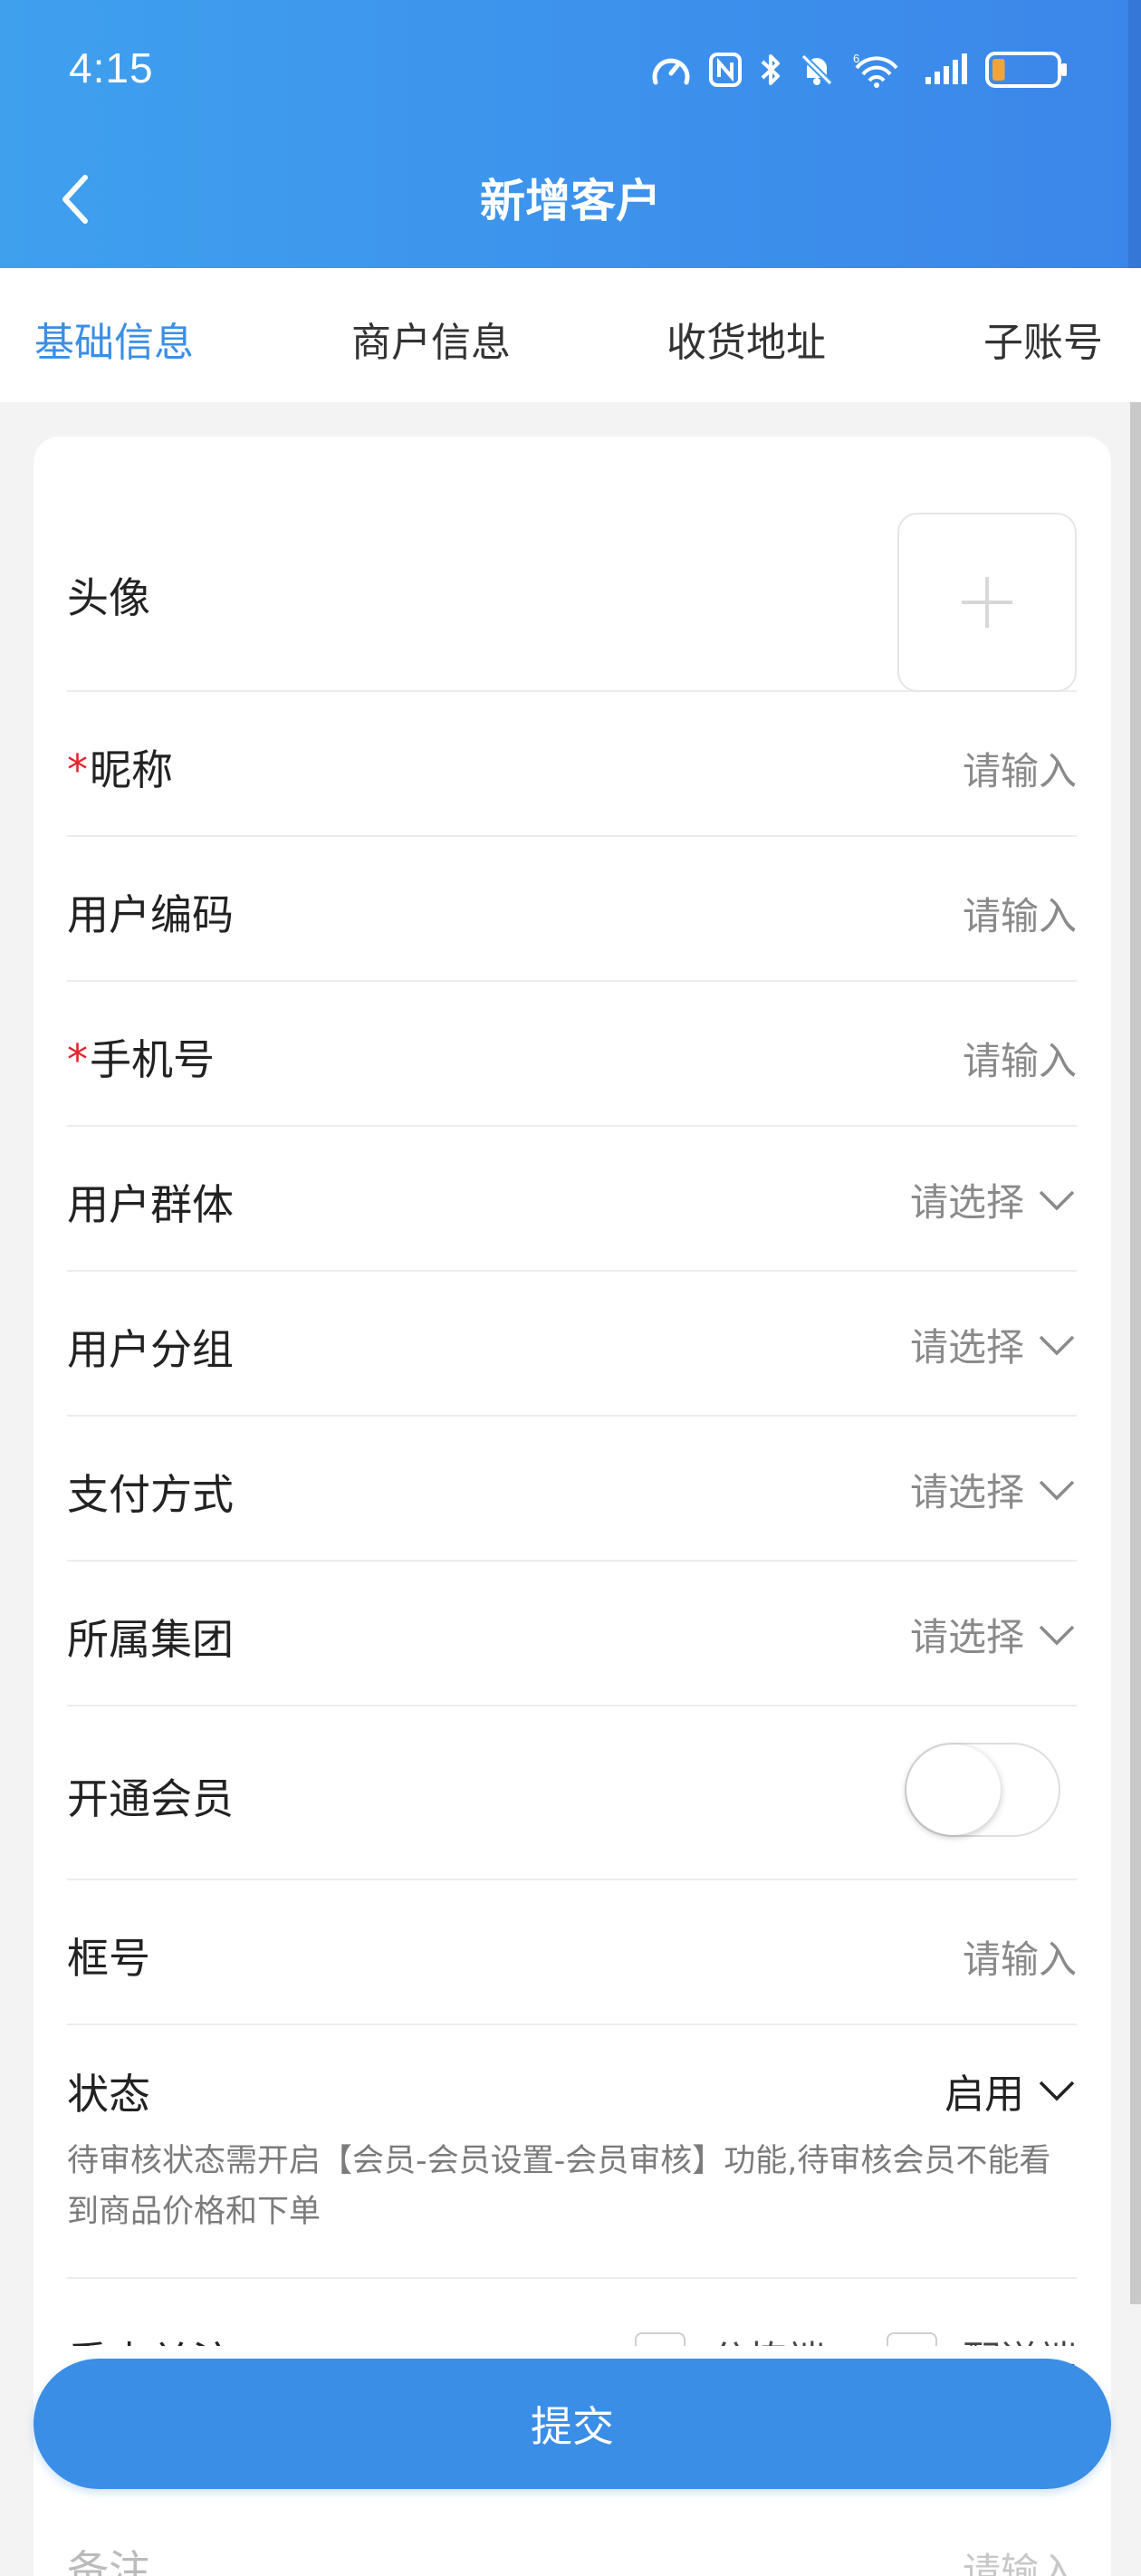 This screenshot has height=2576, width=1141. What do you see at coordinates (1020, 1957) in the screenshot?
I see `frame-no-input: 请输入` at bounding box center [1020, 1957].